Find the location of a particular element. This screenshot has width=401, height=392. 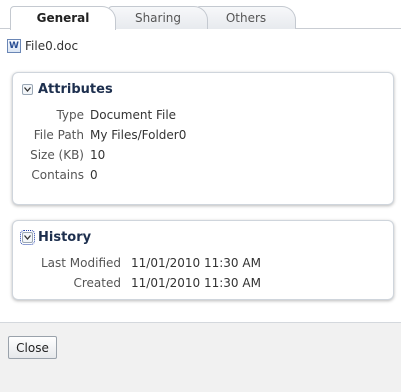

history-row-created: Created 11/01/2010 11:30 AM is located at coordinates (197, 284).